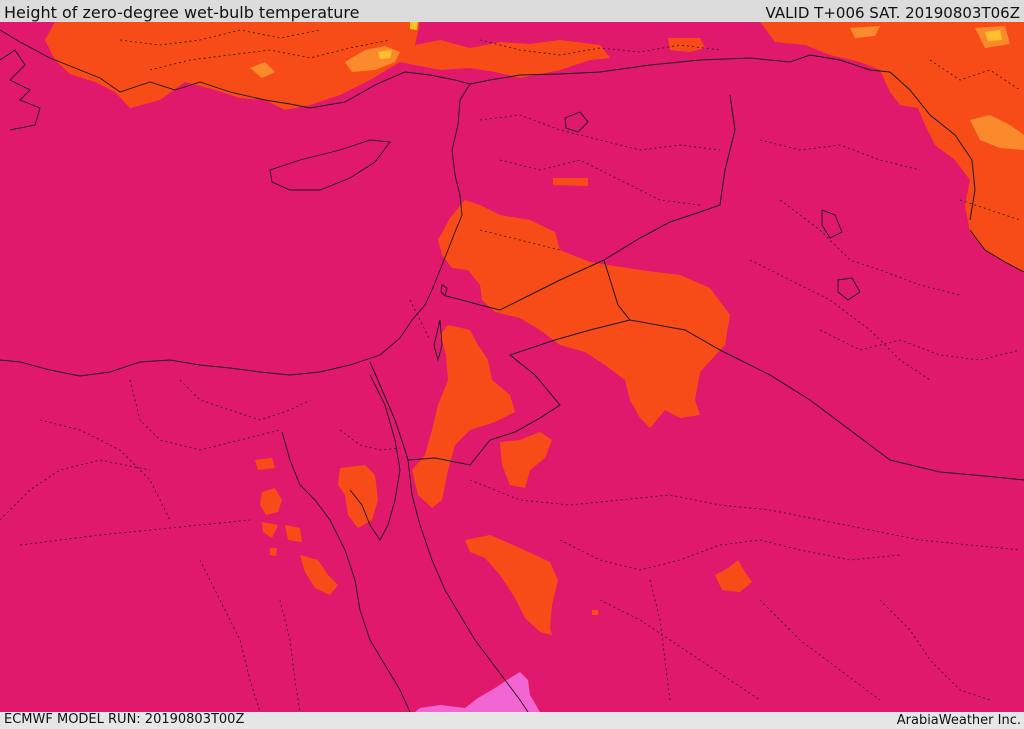  What do you see at coordinates (595, 612) in the screenshot?
I see `contour-orange-saudi-dot2` at bounding box center [595, 612].